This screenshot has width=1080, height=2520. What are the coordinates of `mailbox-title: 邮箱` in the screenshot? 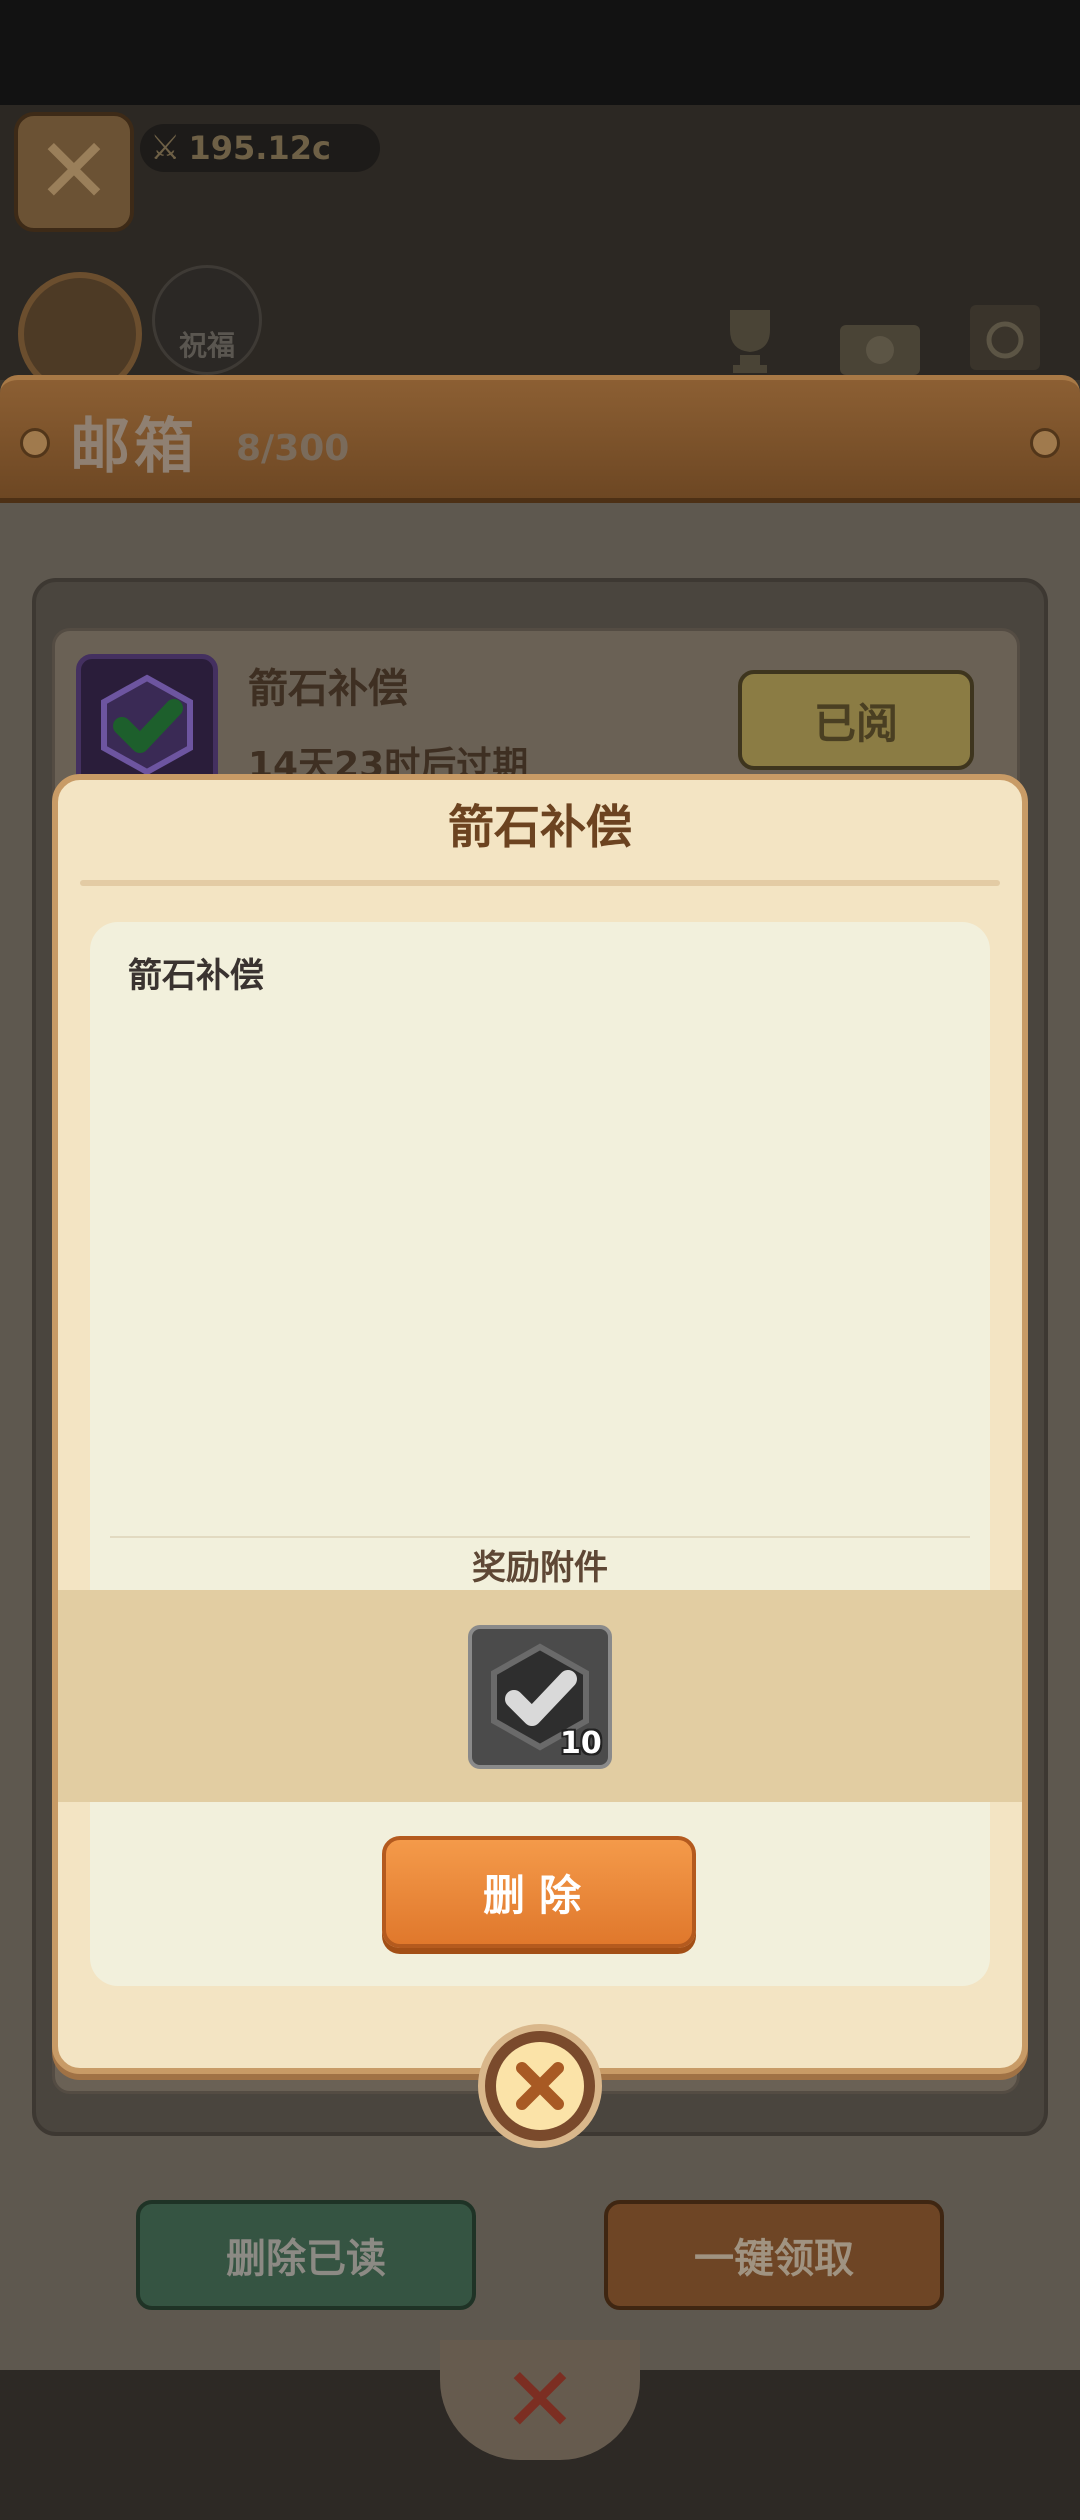 It's located at (134, 447).